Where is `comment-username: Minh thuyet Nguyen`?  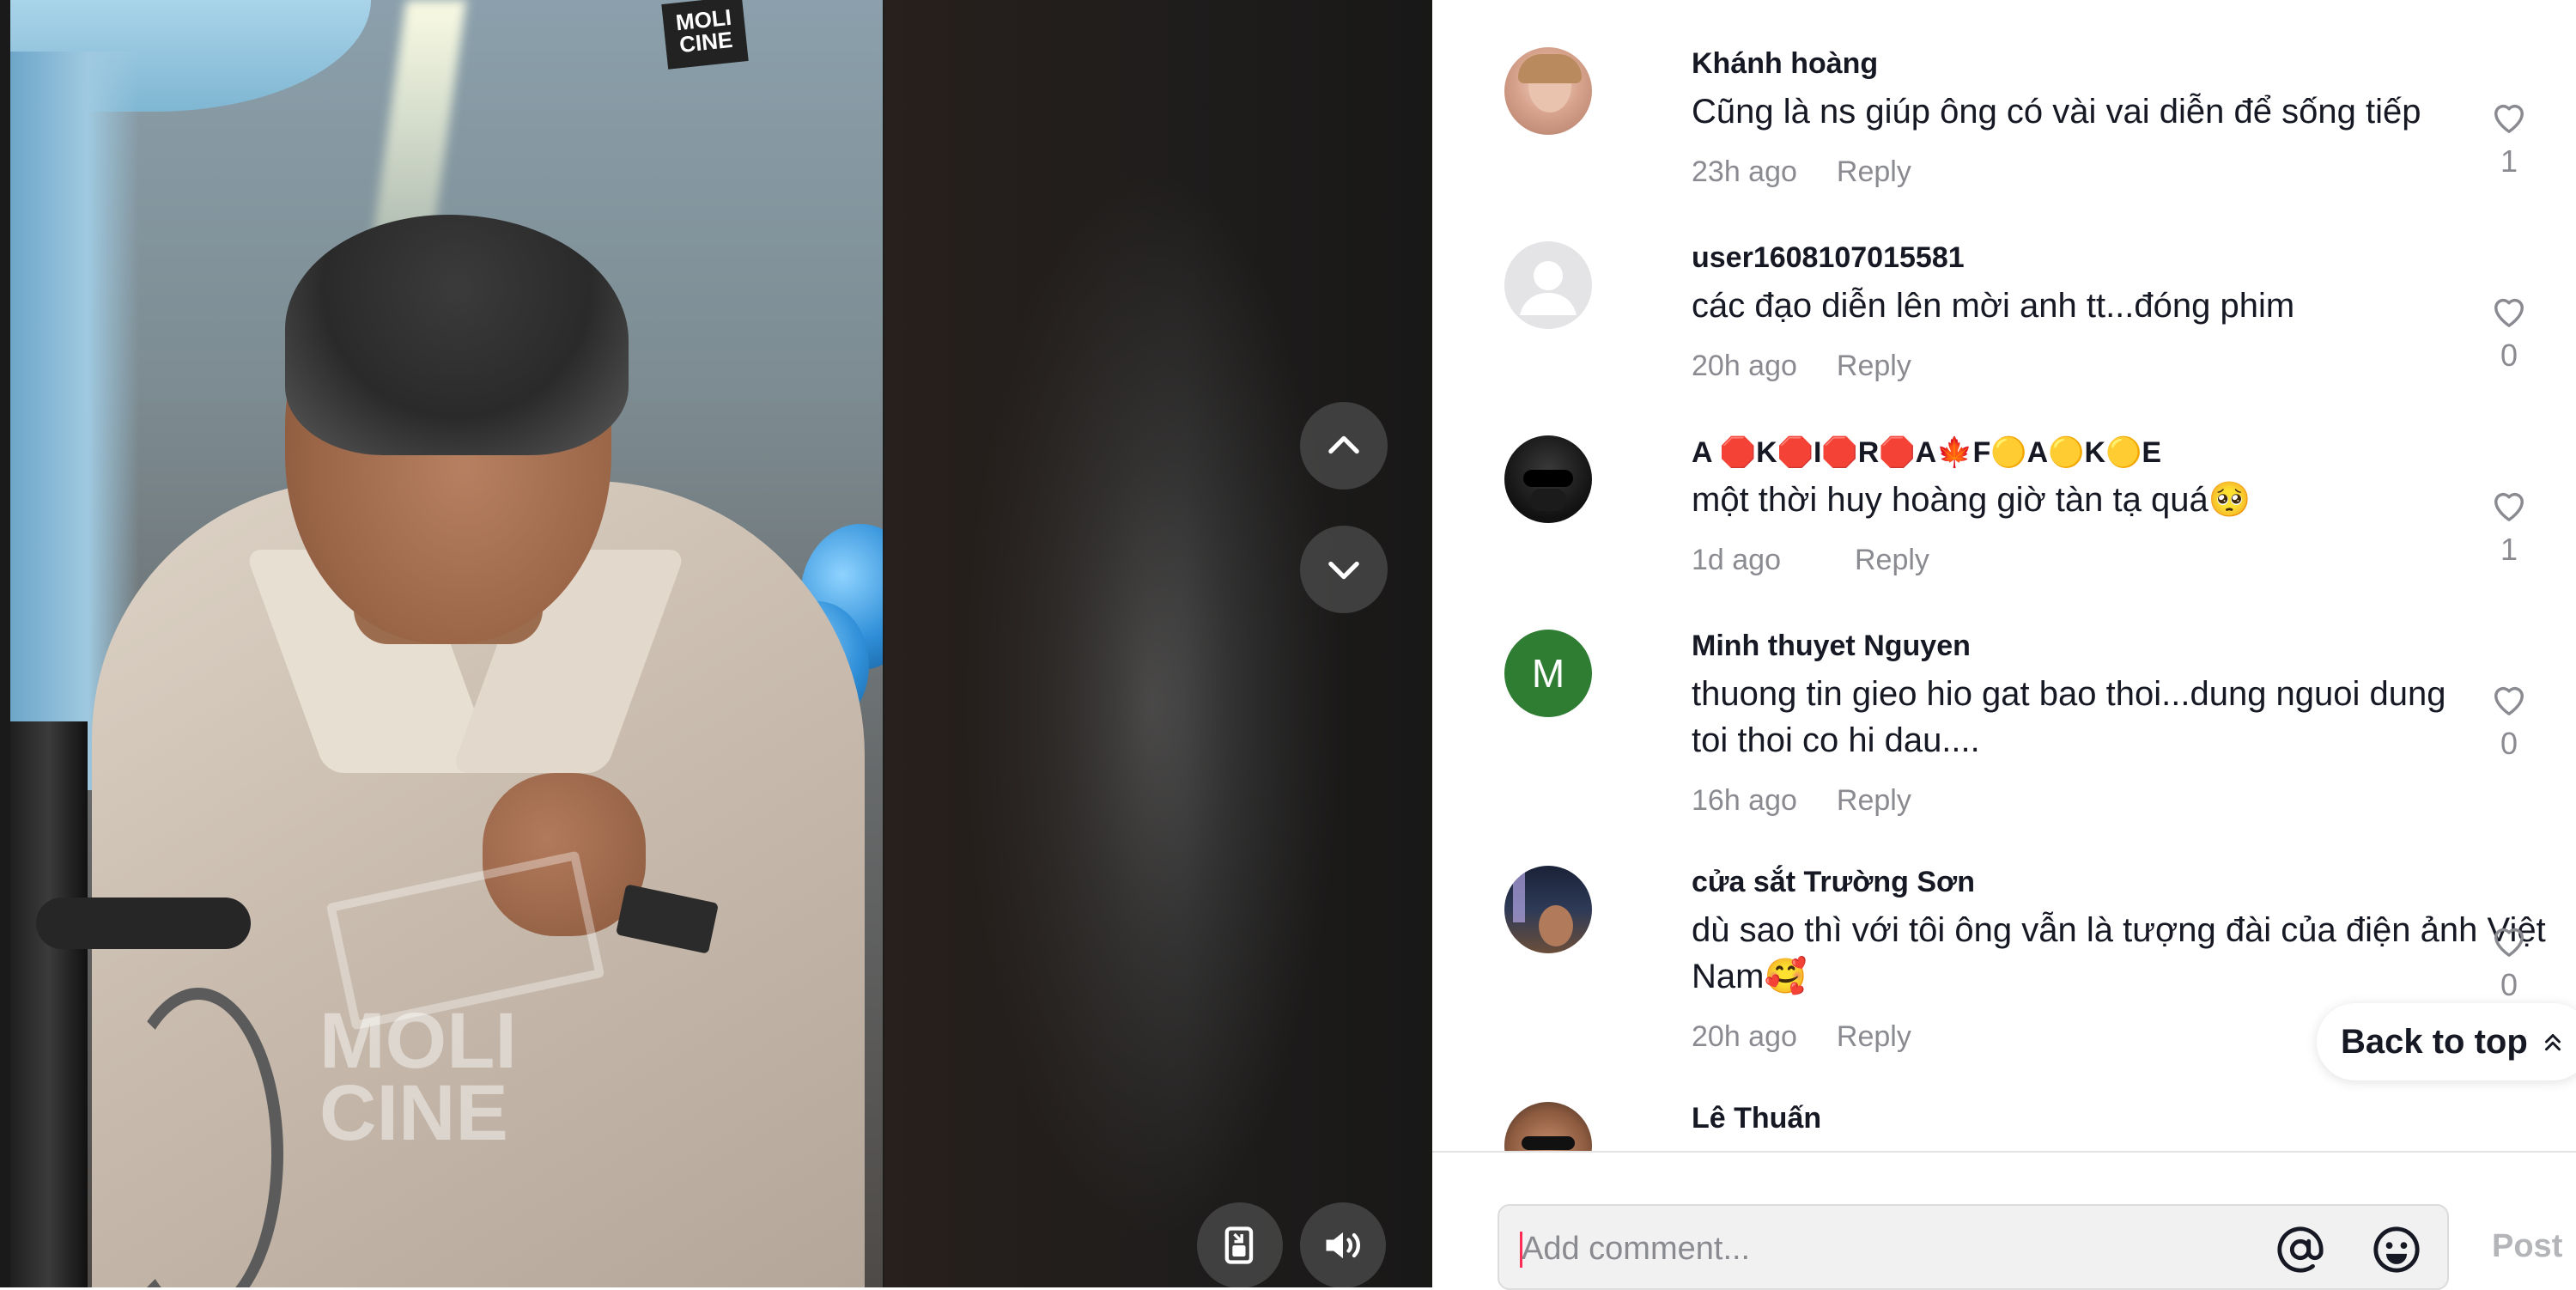
comment-username: Minh thuyet Nguyen is located at coordinates (1831, 646).